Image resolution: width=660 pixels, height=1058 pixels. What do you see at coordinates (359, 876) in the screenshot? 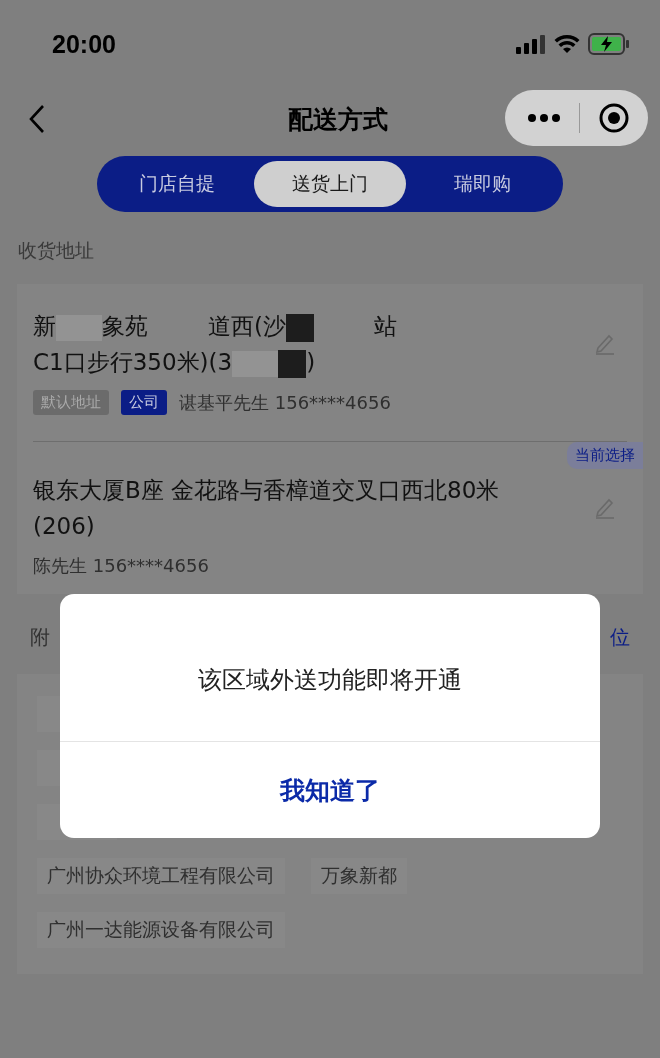
I see `place-chip: 万象新都` at bounding box center [359, 876].